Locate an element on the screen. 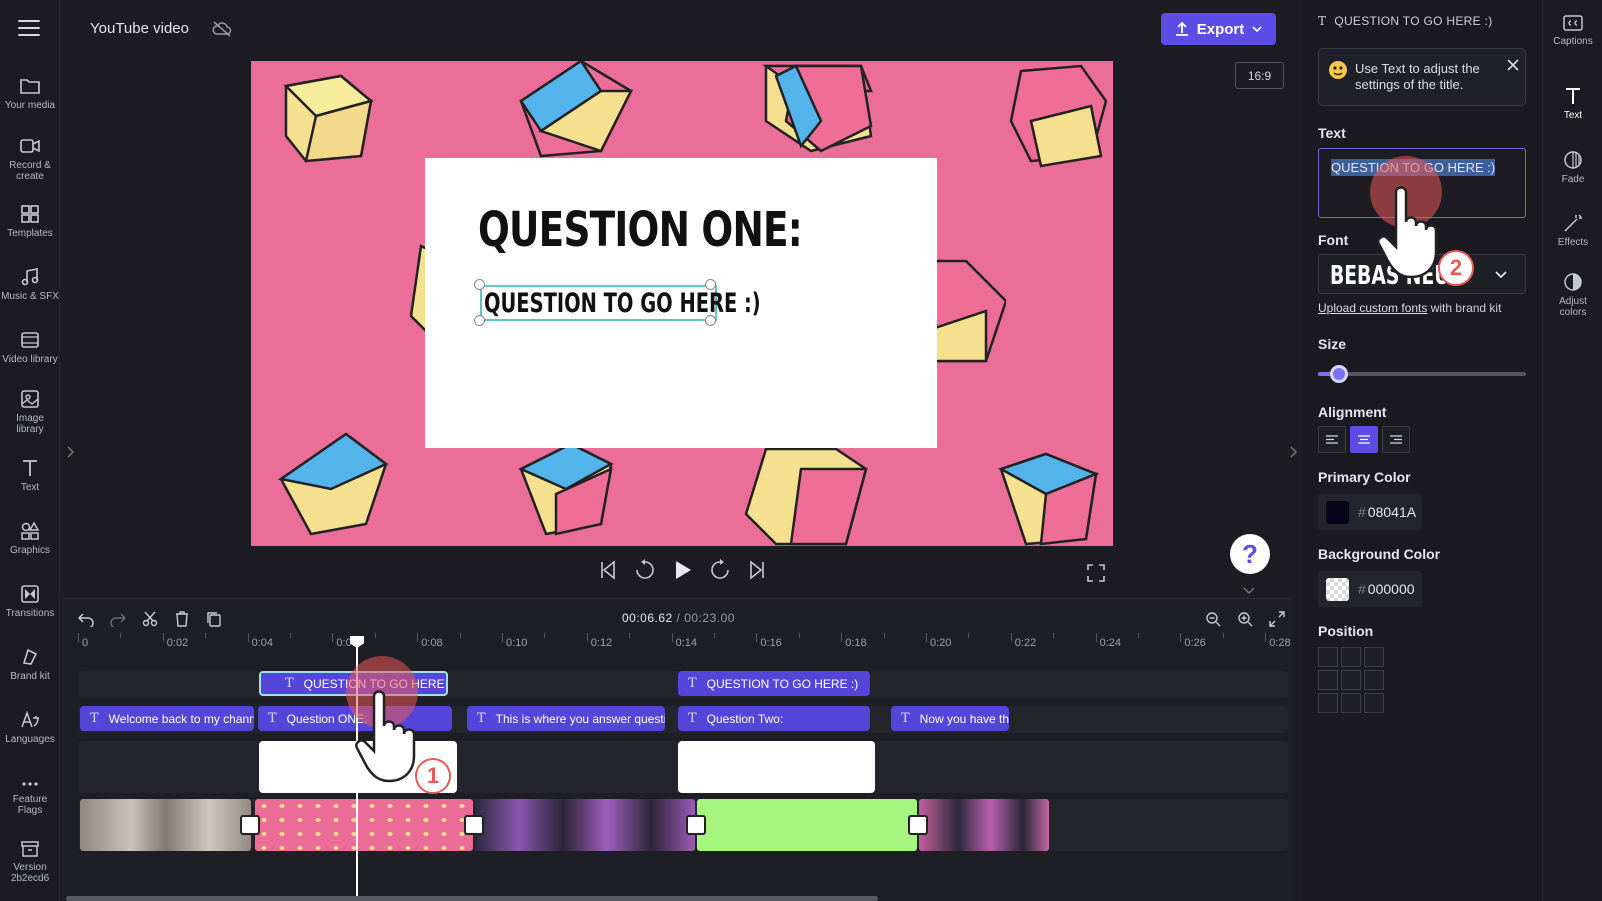  nav-brand-kit: Brand kit is located at coordinates (30, 664).